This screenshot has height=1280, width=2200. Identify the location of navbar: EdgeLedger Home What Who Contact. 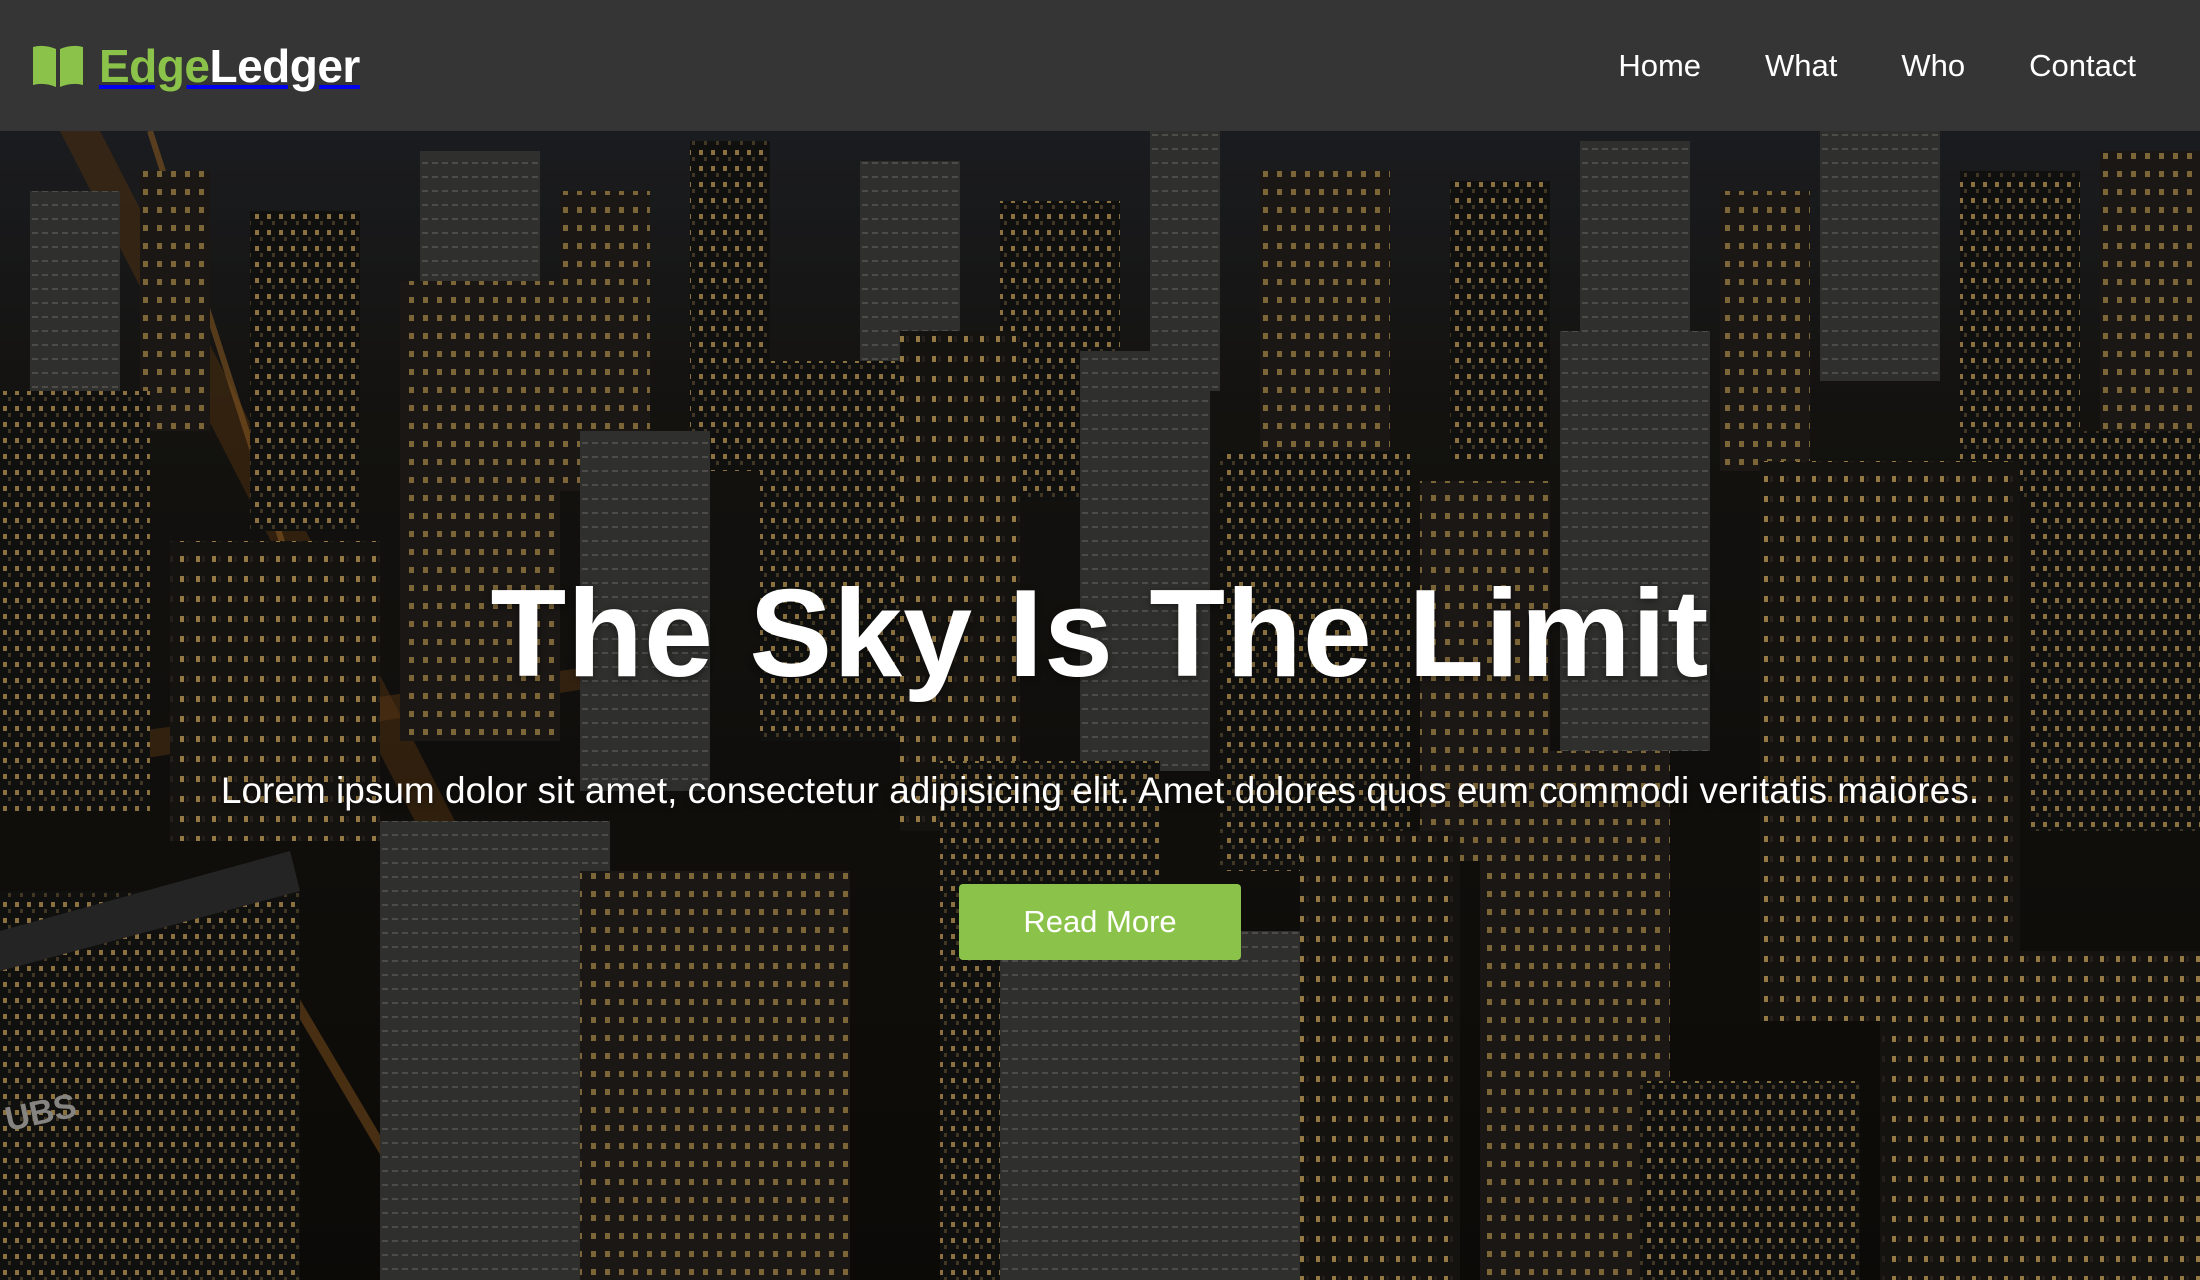
(1100, 65).